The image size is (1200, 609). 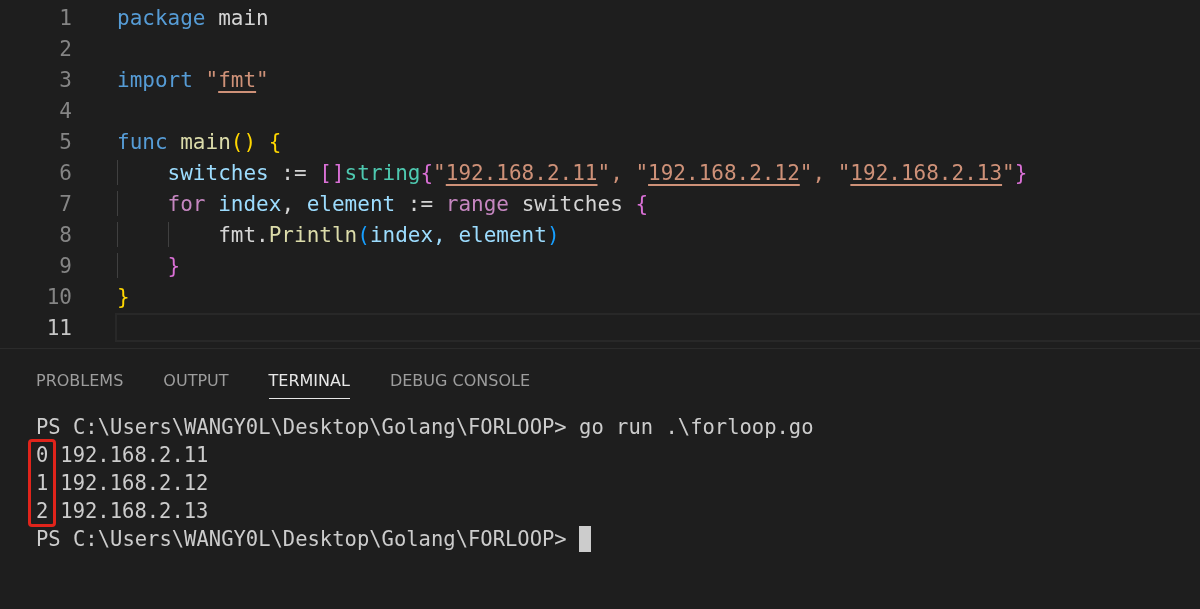 What do you see at coordinates (301, 539) in the screenshot?
I see `terminal-prompt: PS C:\Users\WANGY0L\Desktop\Golang\FORLOOP>` at bounding box center [301, 539].